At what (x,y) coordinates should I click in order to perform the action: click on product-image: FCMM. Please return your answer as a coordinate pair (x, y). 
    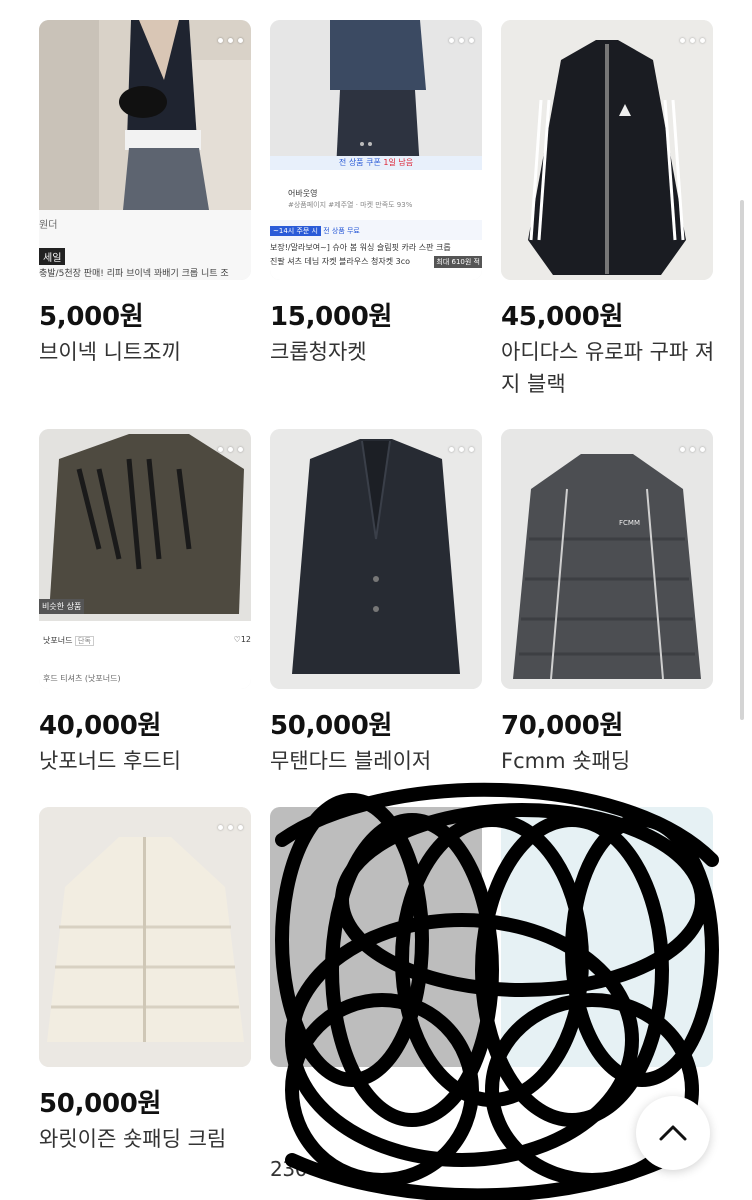
    Looking at the image, I should click on (607, 559).